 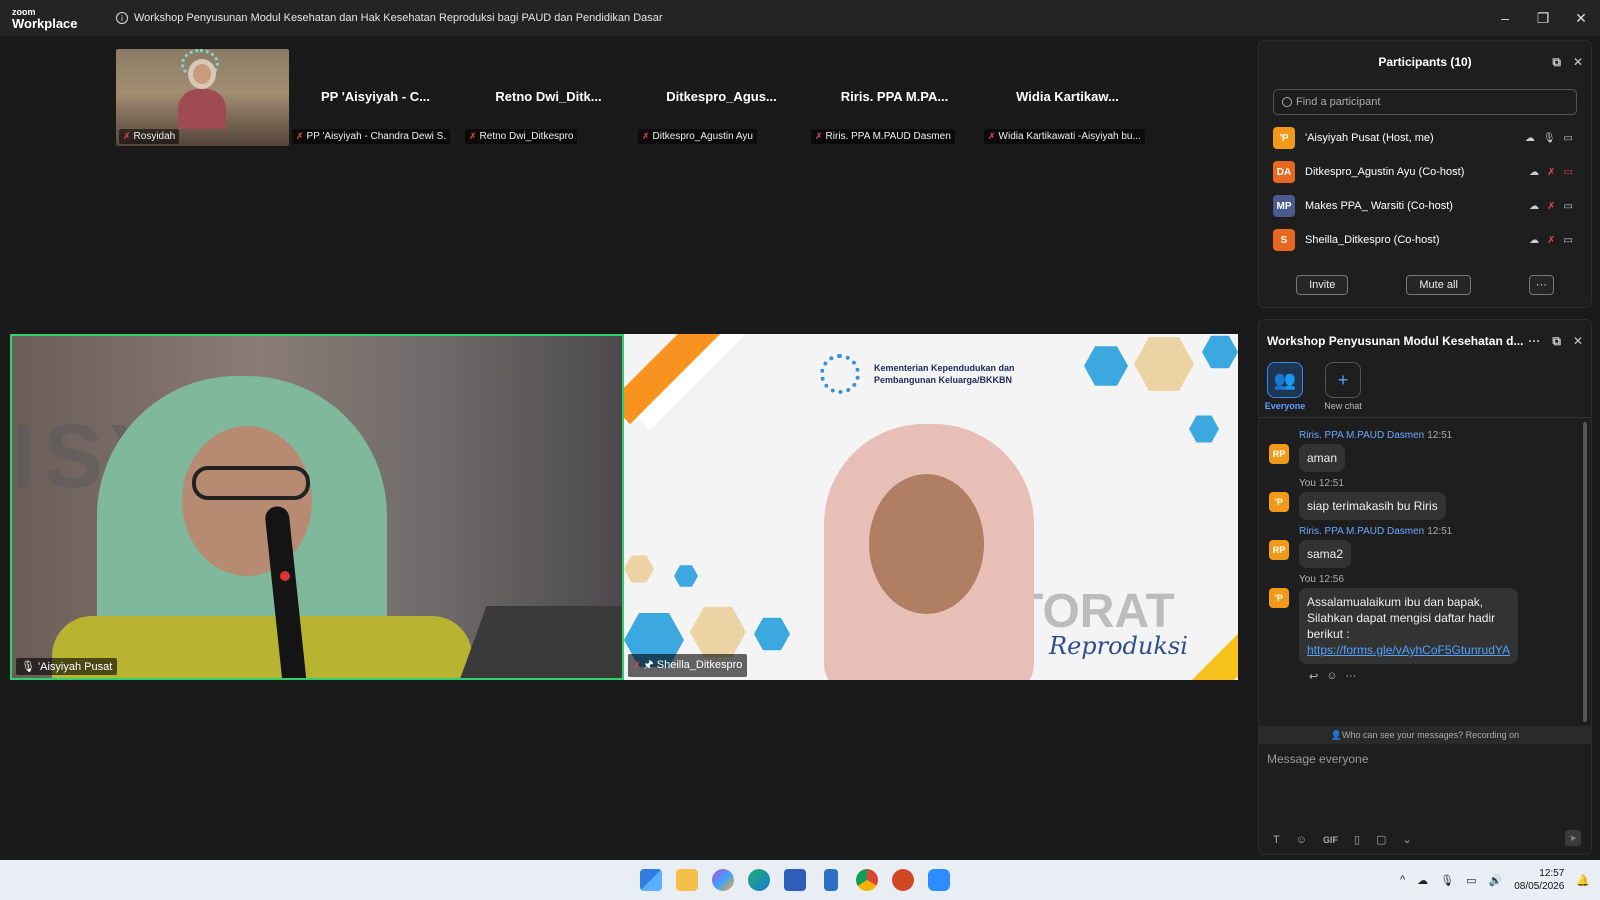 I want to click on participant-row: MP Makes PPA_ Warsiti (Co-host) ☁ ✗ ▭, so click(x=1425, y=206).